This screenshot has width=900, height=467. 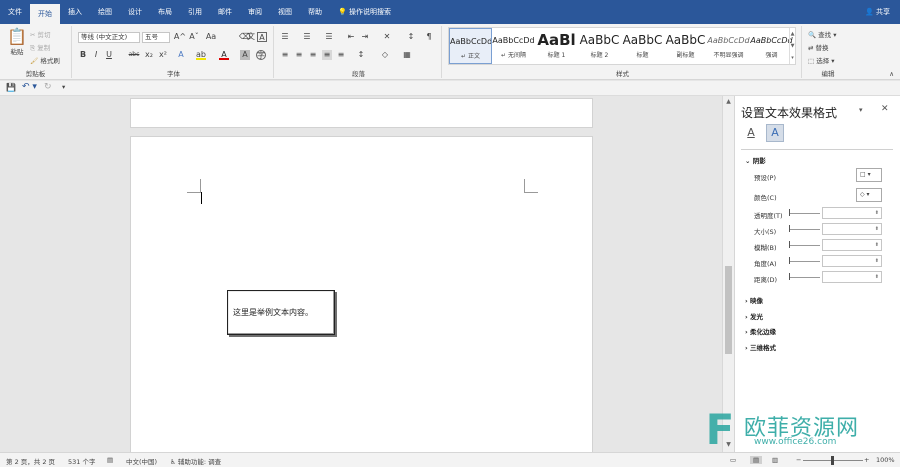 I want to click on numbering-icon: ☰, so click(x=307, y=37).